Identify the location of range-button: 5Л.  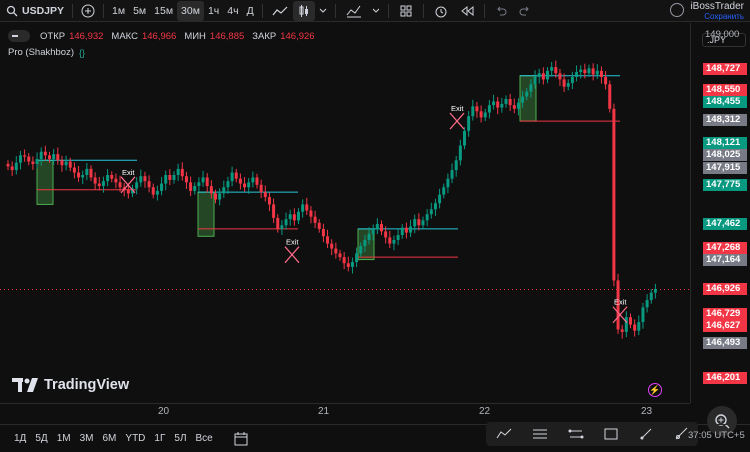
(180, 438).